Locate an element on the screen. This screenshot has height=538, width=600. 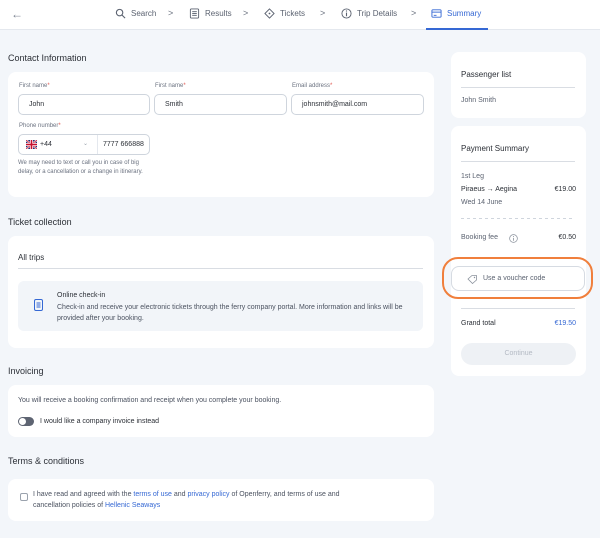
email-label: Email address* is located at coordinates (312, 86).